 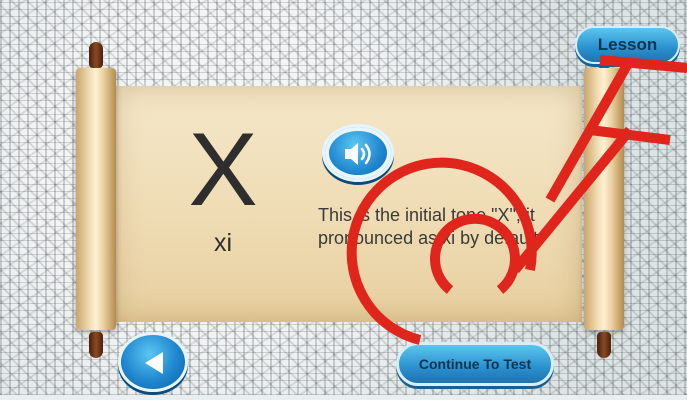 I want to click on back-arrow-icon, so click(x=154, y=363).